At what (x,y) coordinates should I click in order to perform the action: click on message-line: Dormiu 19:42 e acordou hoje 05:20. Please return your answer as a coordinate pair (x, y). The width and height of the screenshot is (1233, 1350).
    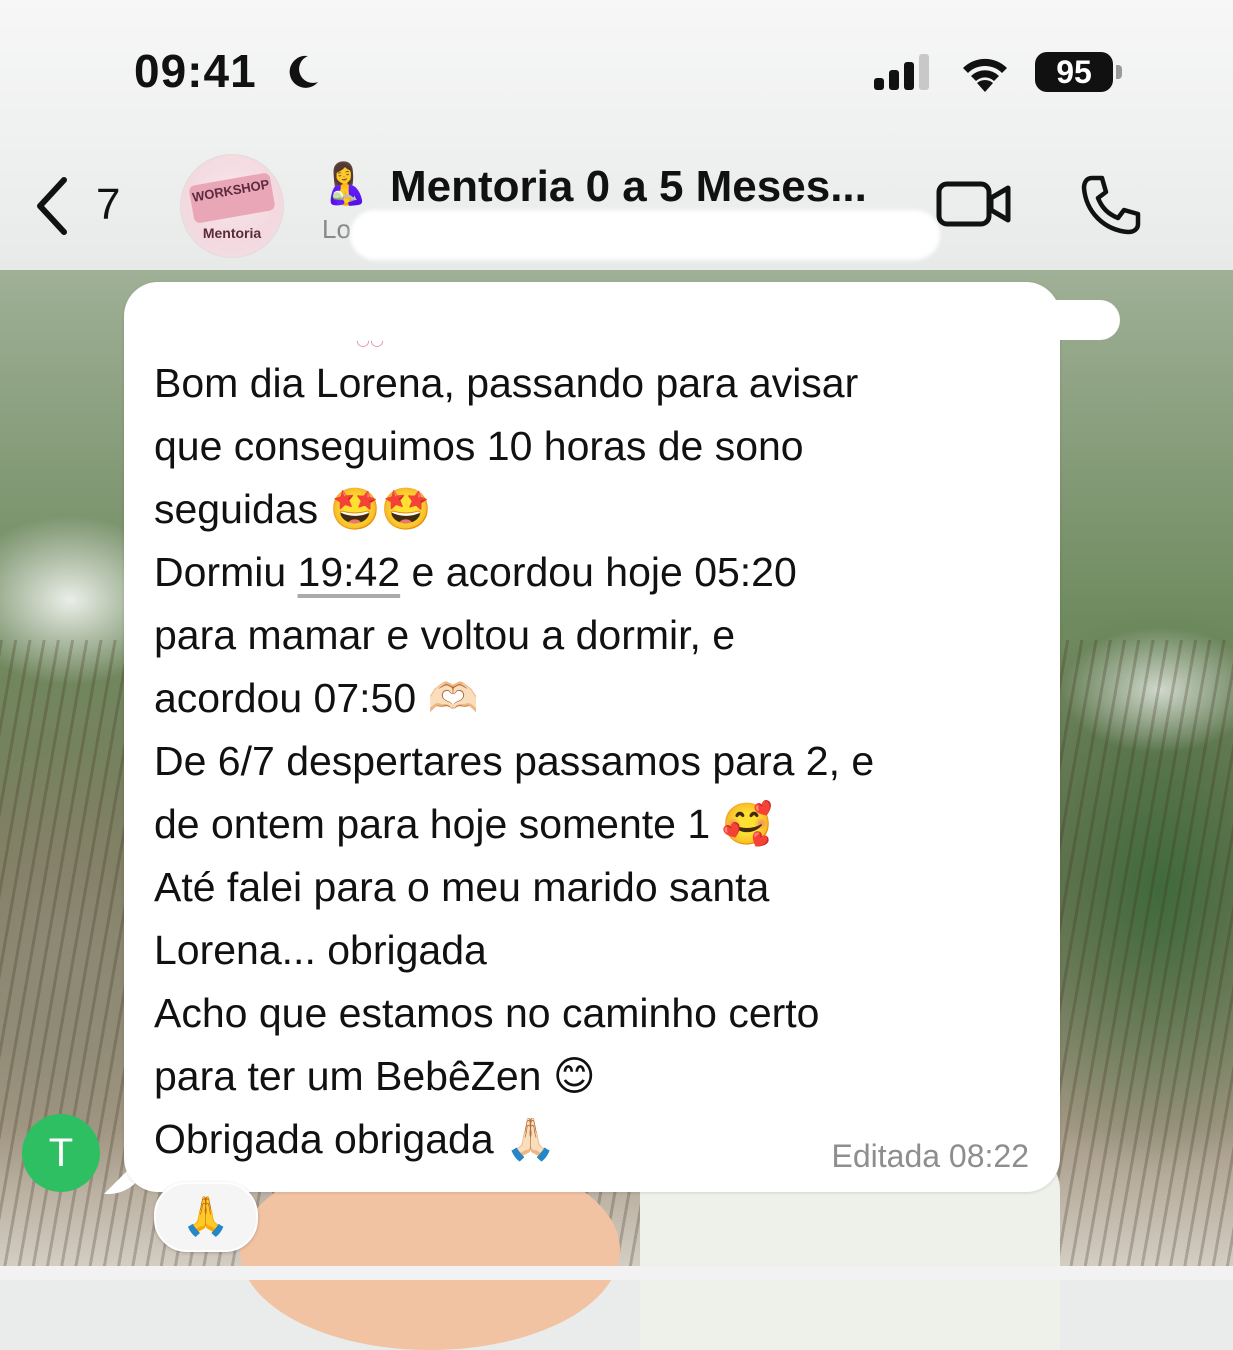
    Looking at the image, I should click on (475, 572).